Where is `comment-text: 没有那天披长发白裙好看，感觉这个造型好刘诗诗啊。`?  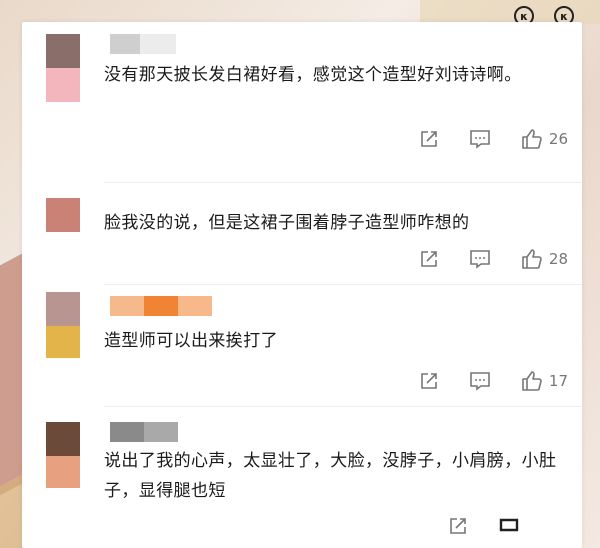 comment-text: 没有那天披长发白裙好看，感觉这个造型好刘诗诗啊。 is located at coordinates (313, 75).